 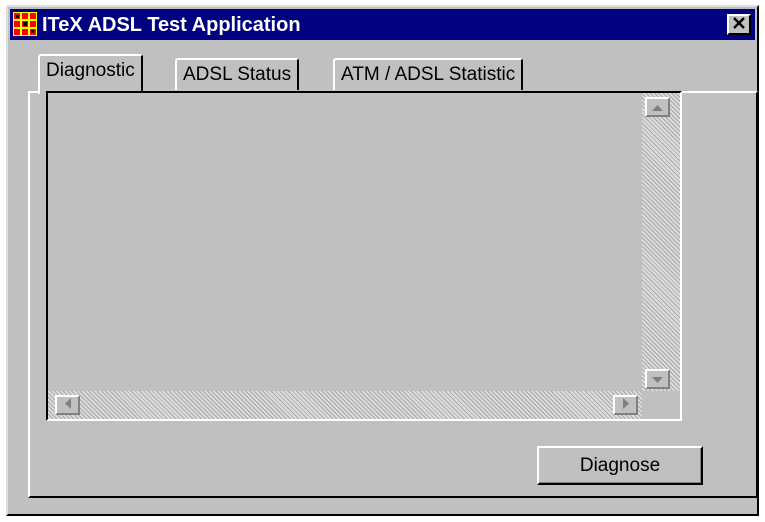 I want to click on scroll-right-button, so click(x=625, y=405).